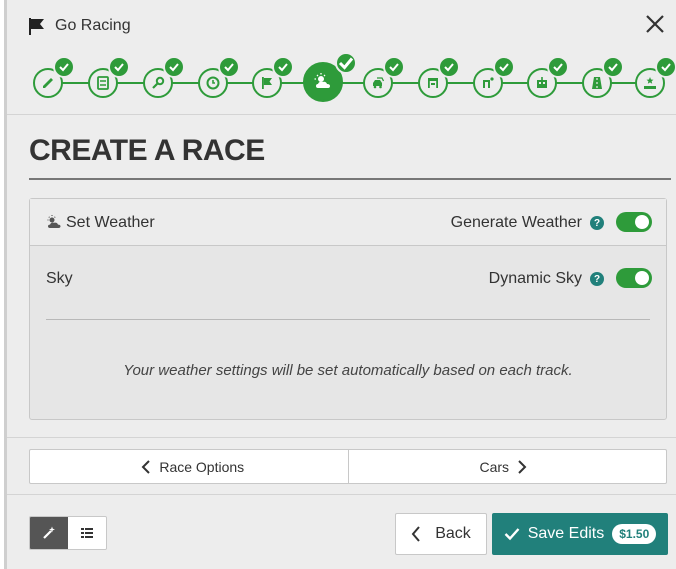 The image size is (676, 569). I want to click on controller-icon, so click(542, 82).